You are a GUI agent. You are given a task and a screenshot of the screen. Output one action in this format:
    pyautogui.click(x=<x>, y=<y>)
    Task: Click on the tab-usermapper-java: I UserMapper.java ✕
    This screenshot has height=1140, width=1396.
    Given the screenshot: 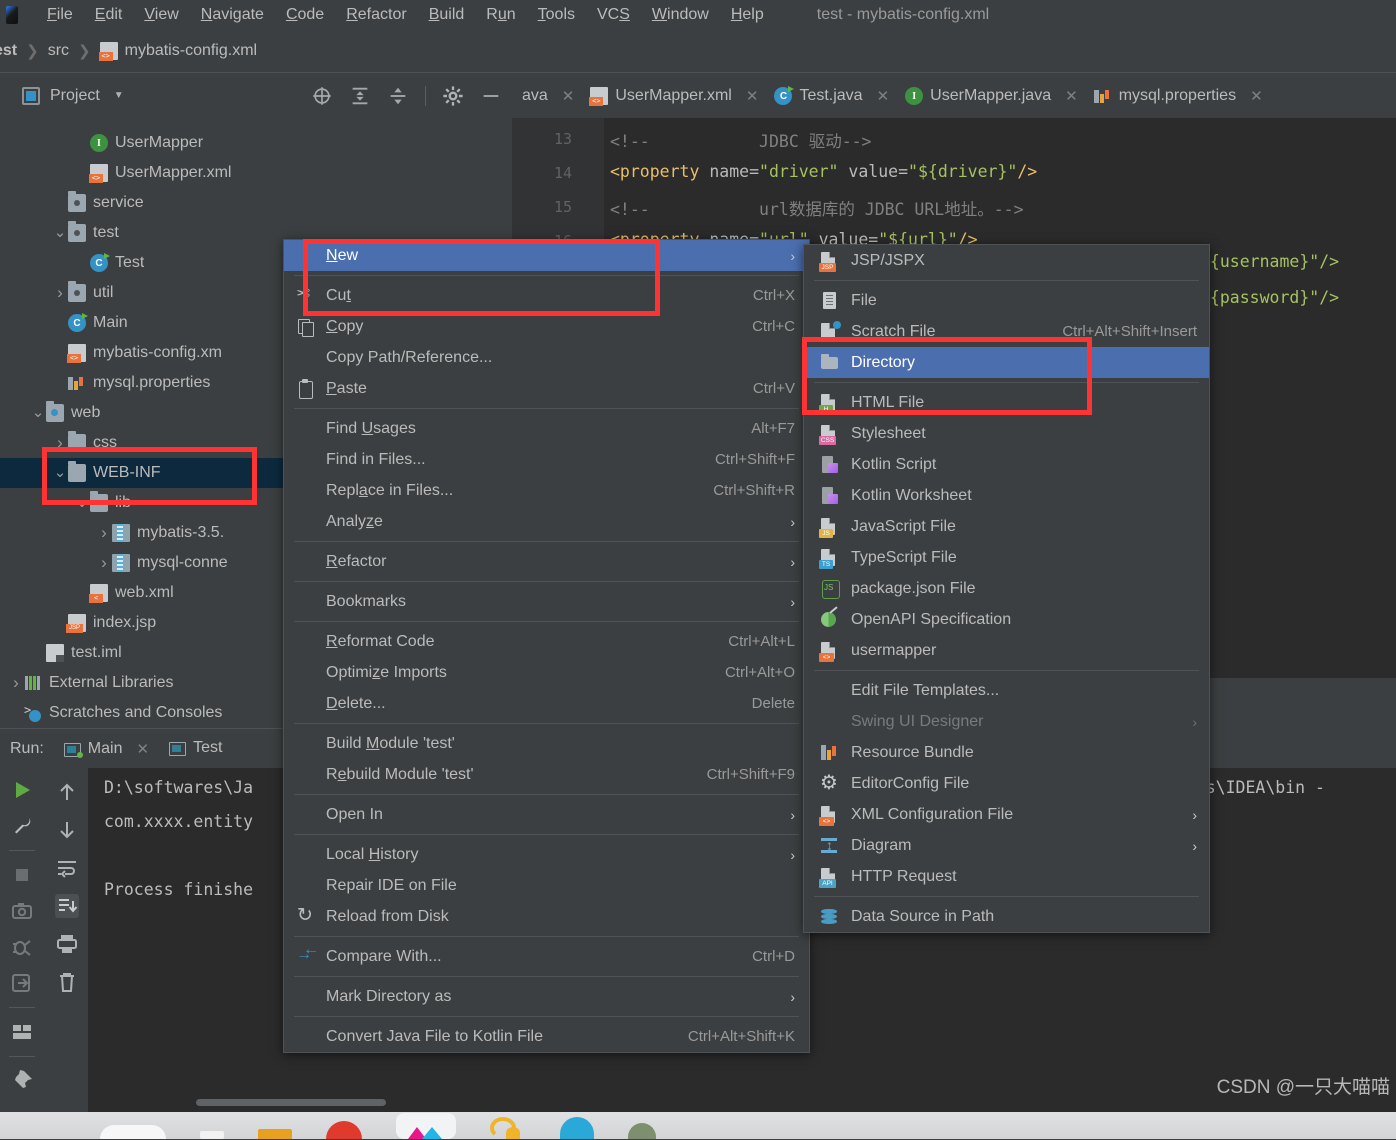 What is the action you would take?
    pyautogui.click(x=989, y=96)
    